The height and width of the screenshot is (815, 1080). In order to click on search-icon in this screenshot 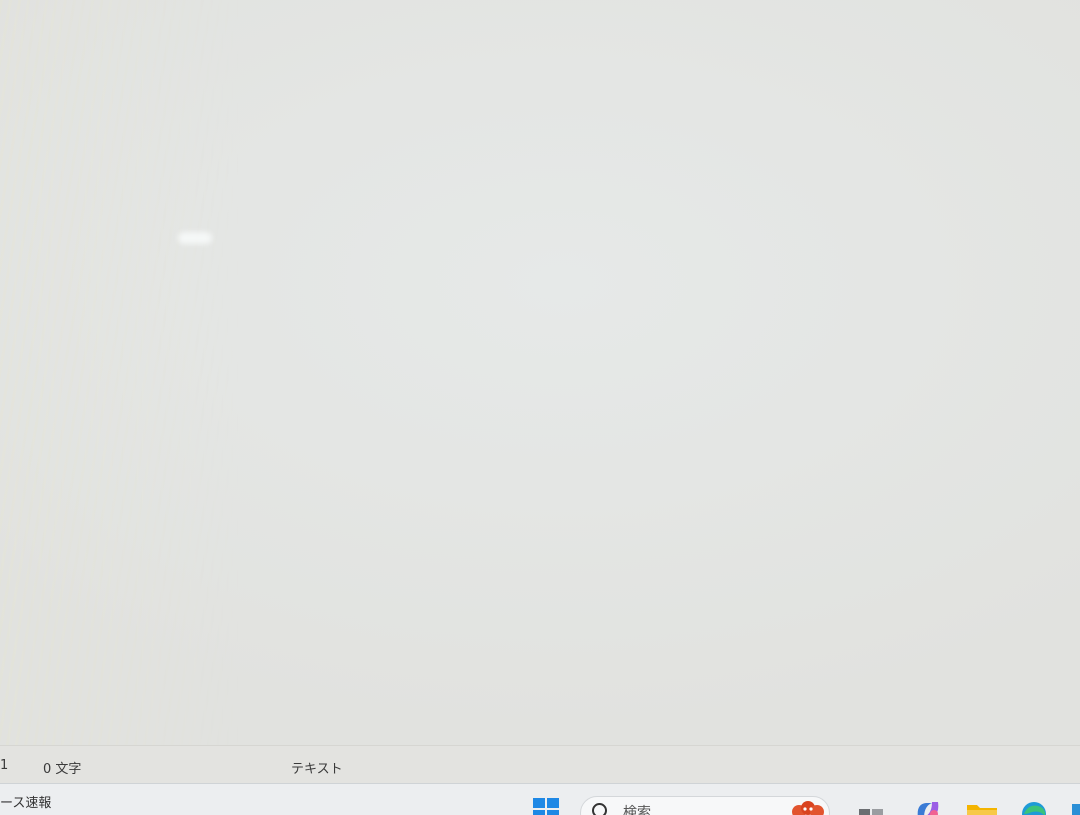, I will do `click(599, 809)`.